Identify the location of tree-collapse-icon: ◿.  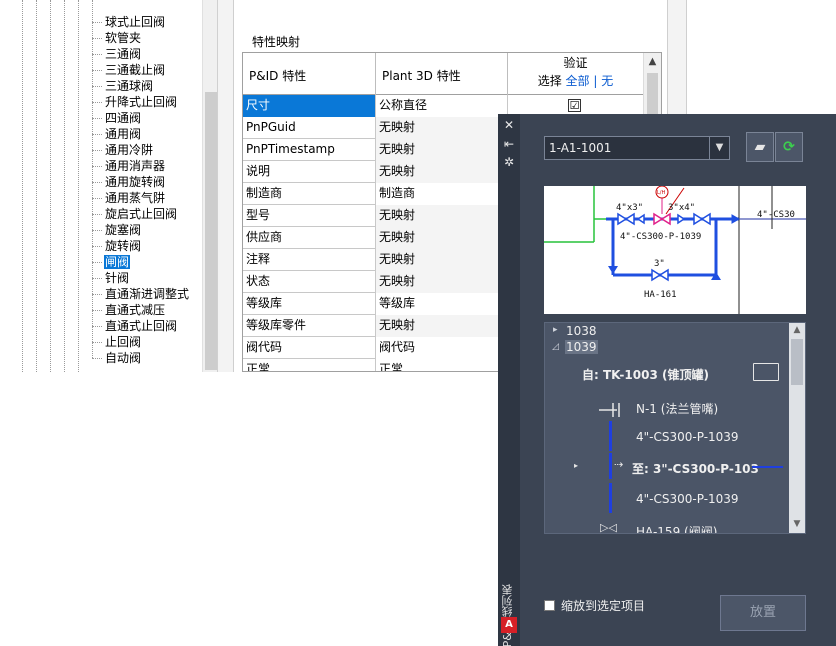
(555, 347).